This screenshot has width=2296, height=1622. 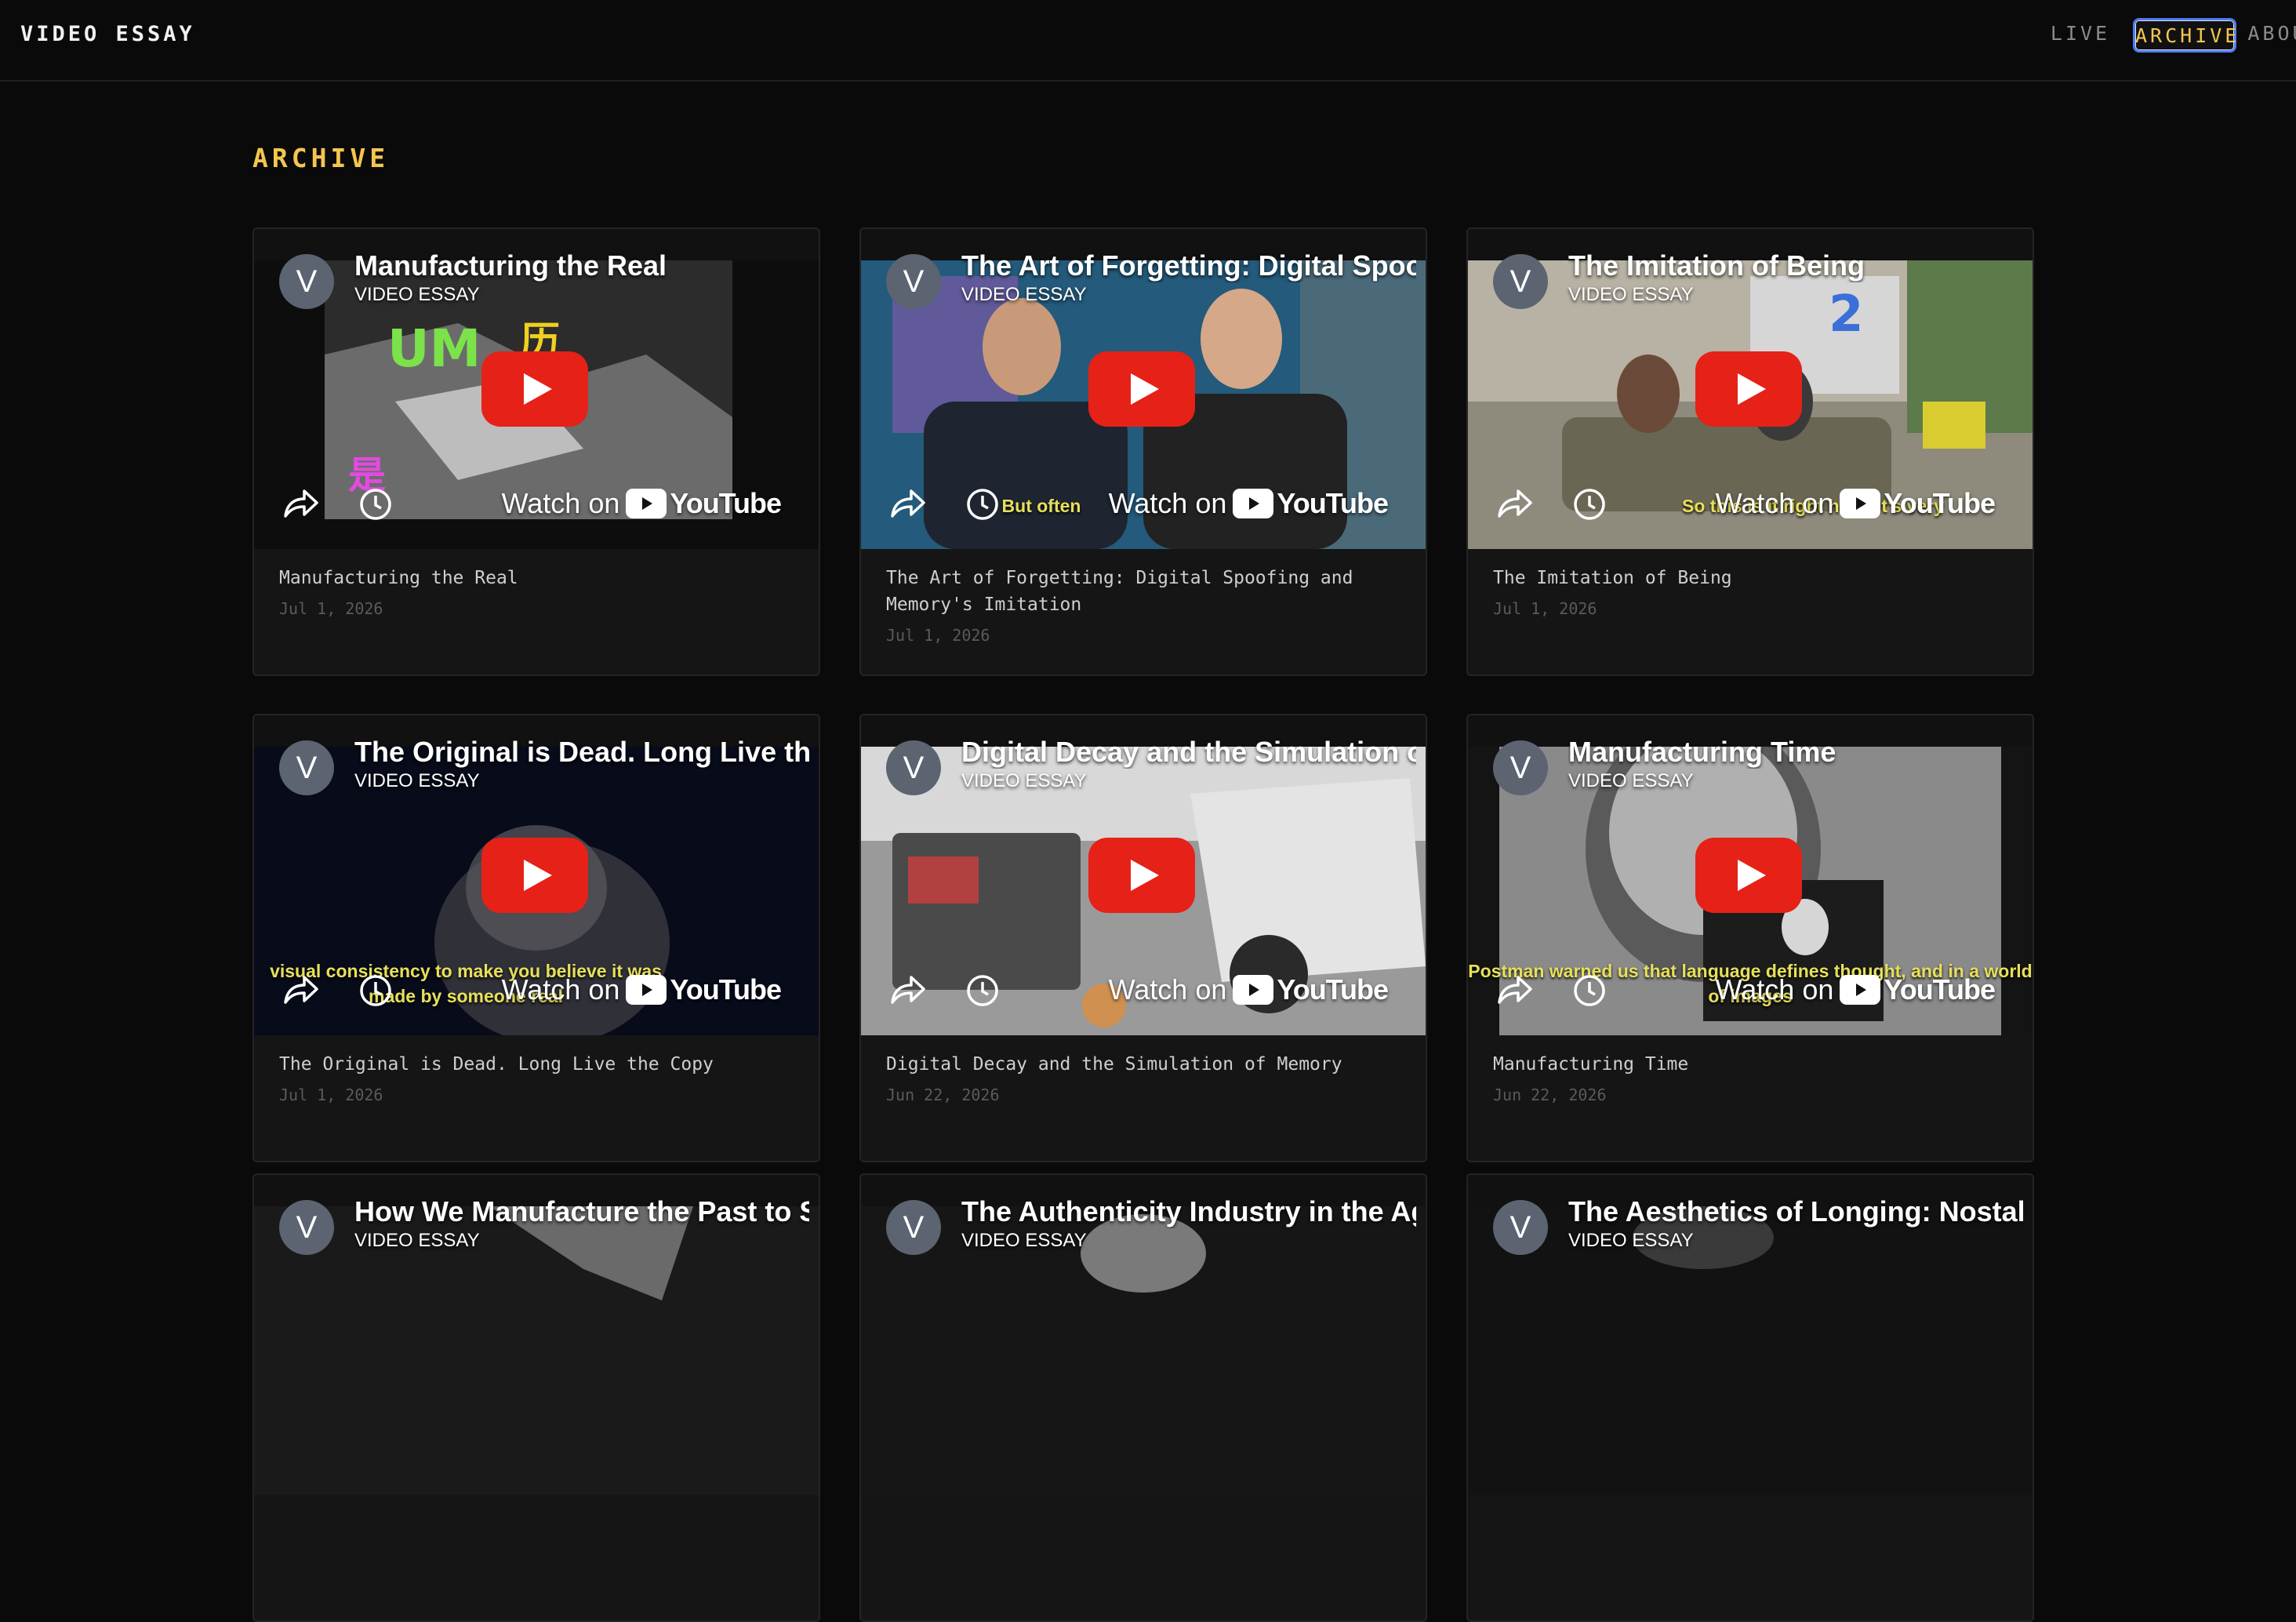 I want to click on video-title: Manufacturing Time, so click(x=1795, y=752).